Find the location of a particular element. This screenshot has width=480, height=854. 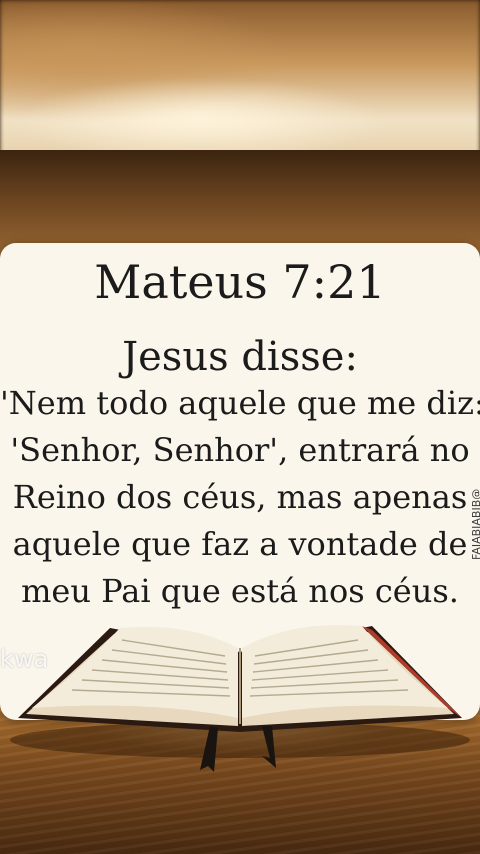

verse-line: aquele que faz a vontade de is located at coordinates (240, 544).